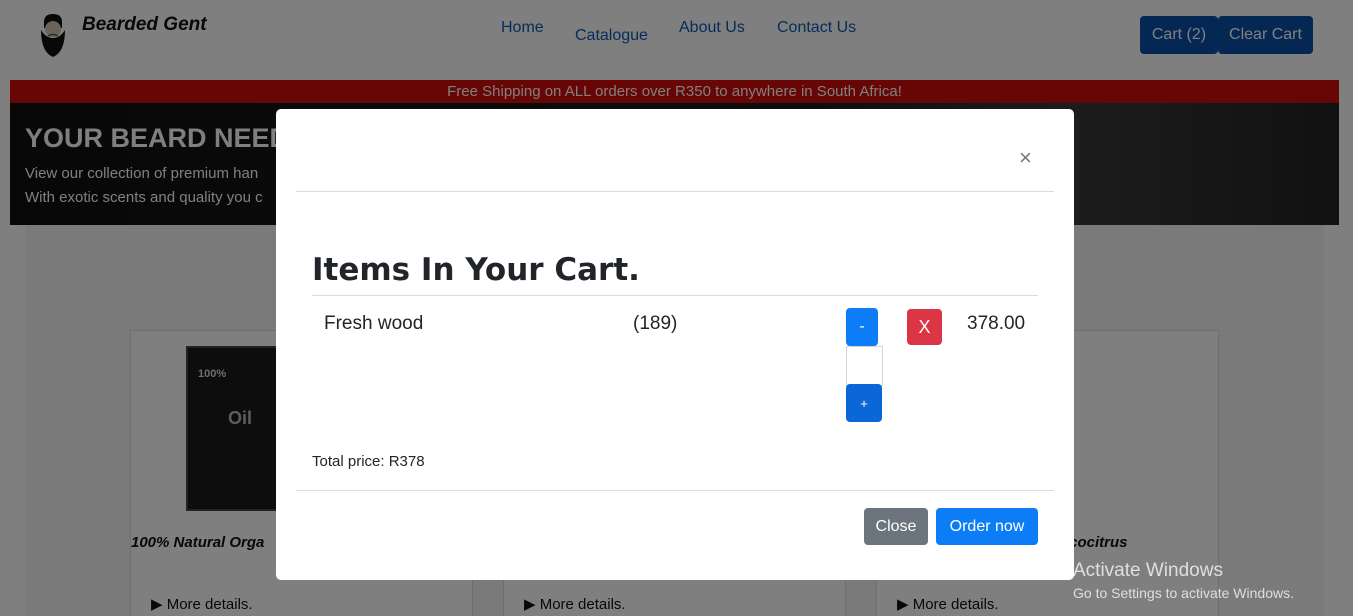 The width and height of the screenshot is (1353, 616). What do you see at coordinates (864, 366) in the screenshot?
I see `quantity-input` at bounding box center [864, 366].